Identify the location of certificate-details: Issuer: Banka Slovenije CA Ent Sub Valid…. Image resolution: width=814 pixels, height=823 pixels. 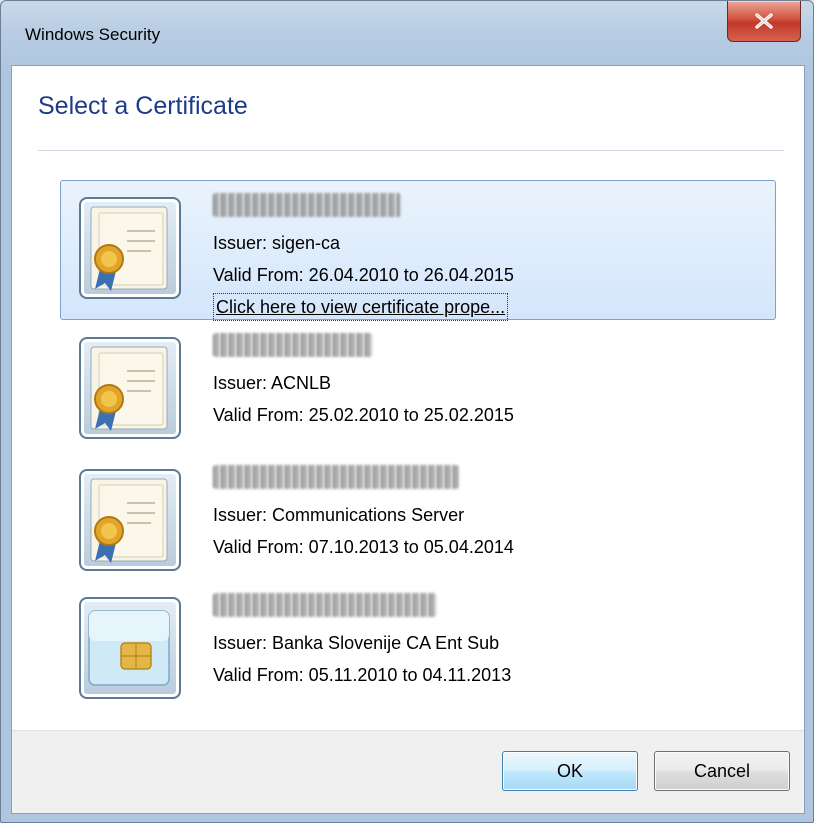
(362, 636).